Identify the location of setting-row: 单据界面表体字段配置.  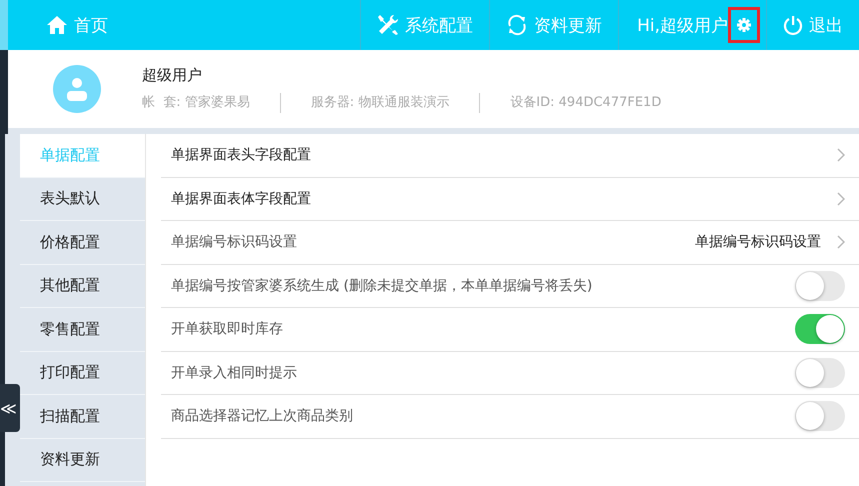
(510, 199).